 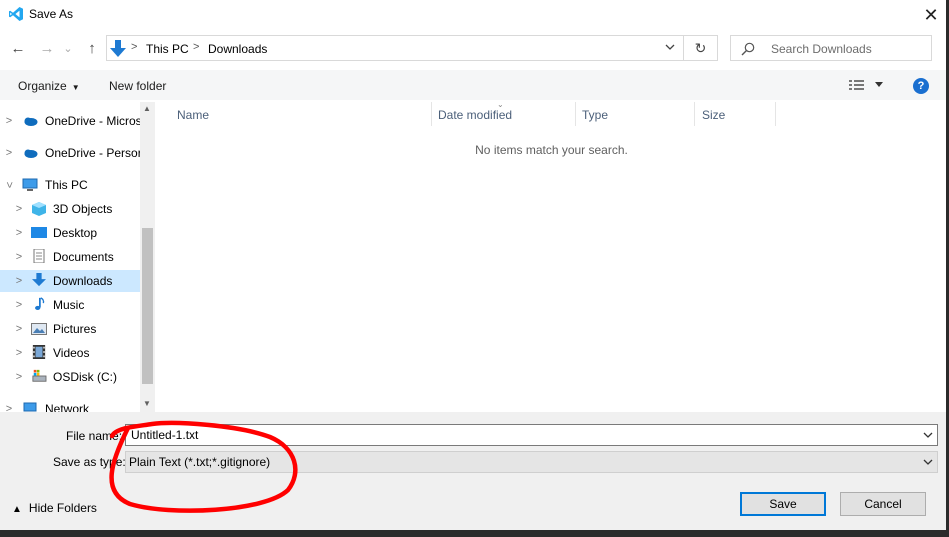 I want to click on save-as-type-label: Save as type:, so click(x=89, y=462).